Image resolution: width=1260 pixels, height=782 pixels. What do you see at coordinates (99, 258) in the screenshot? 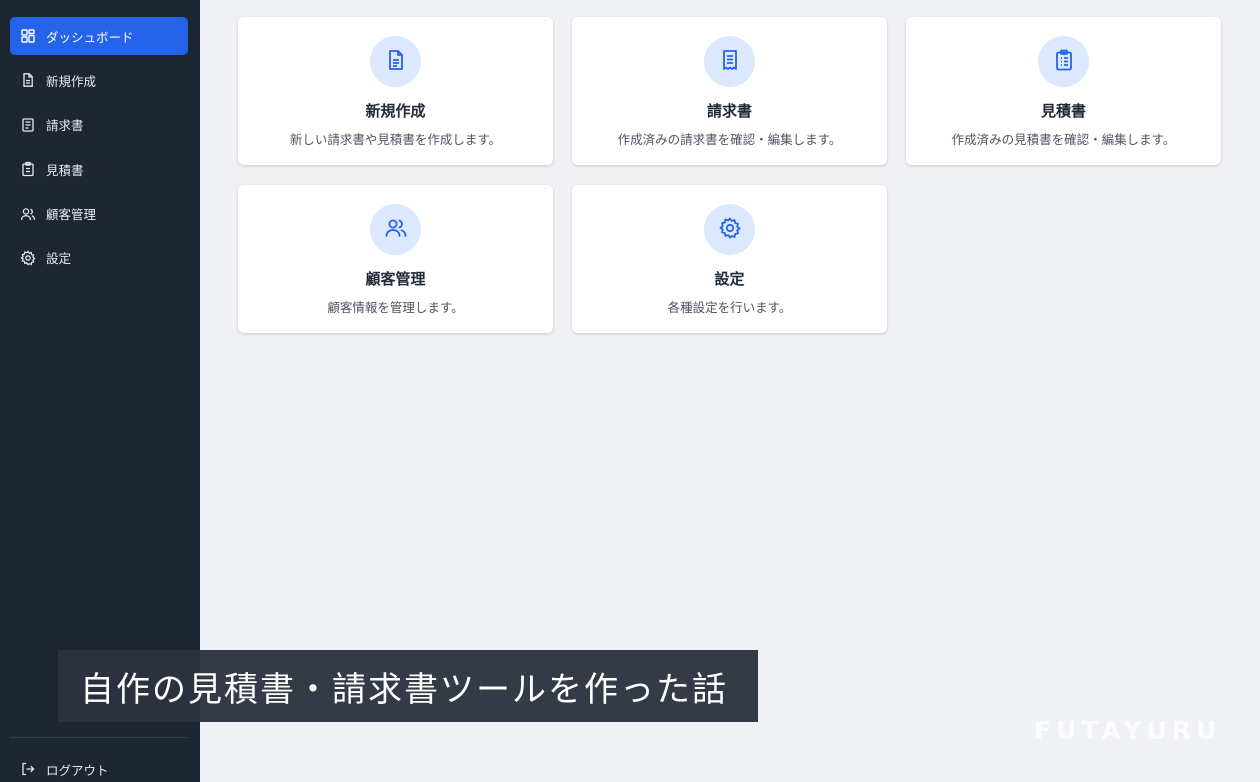
I see `sidebar-item-settings: 設定` at bounding box center [99, 258].